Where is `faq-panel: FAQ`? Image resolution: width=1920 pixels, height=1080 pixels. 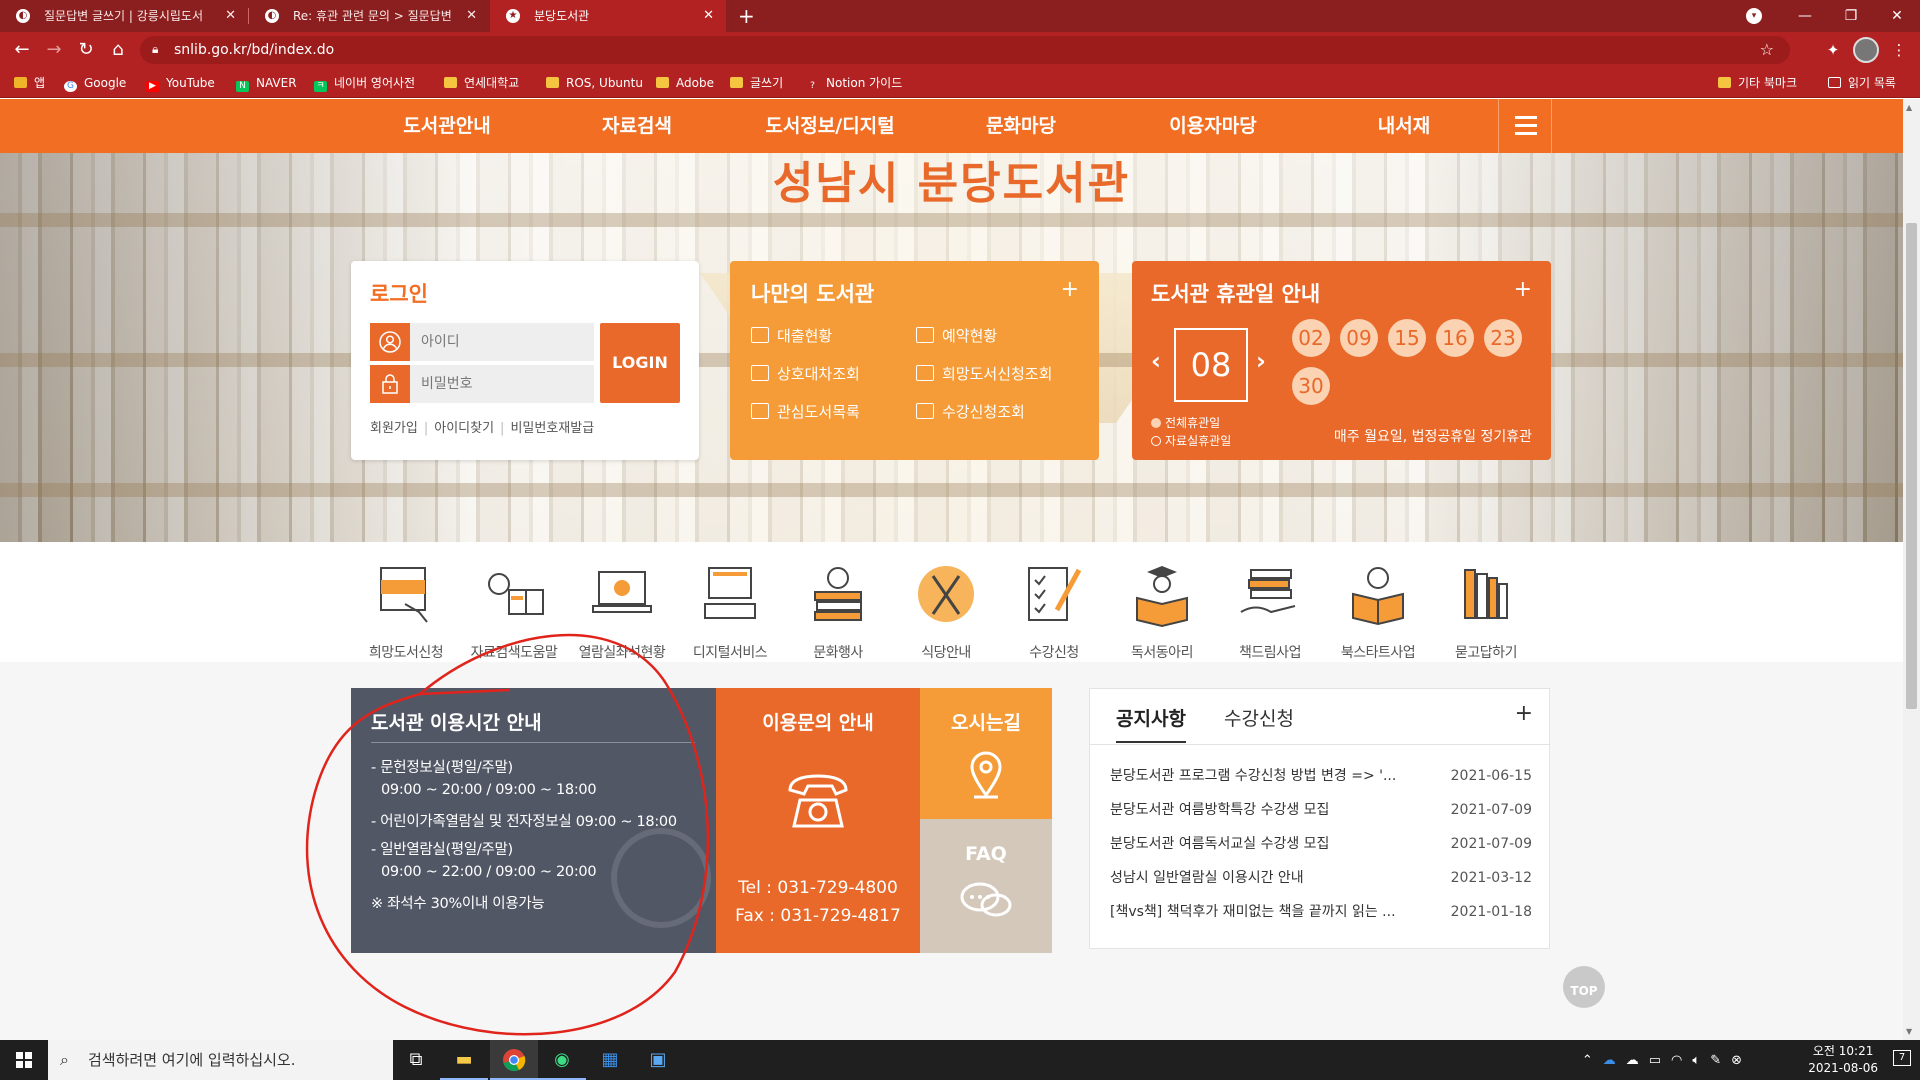 faq-panel: FAQ is located at coordinates (986, 886).